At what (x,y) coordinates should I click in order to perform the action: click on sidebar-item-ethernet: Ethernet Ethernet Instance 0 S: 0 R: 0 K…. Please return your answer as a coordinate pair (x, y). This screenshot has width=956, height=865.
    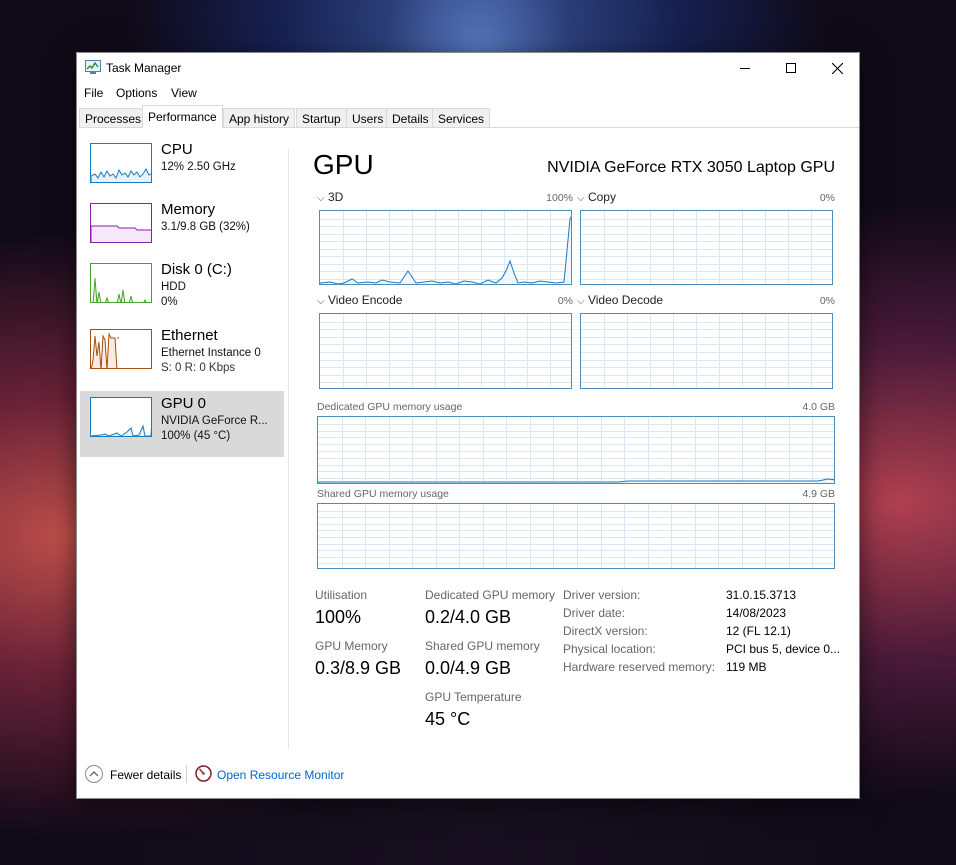
    Looking at the image, I should click on (182, 356).